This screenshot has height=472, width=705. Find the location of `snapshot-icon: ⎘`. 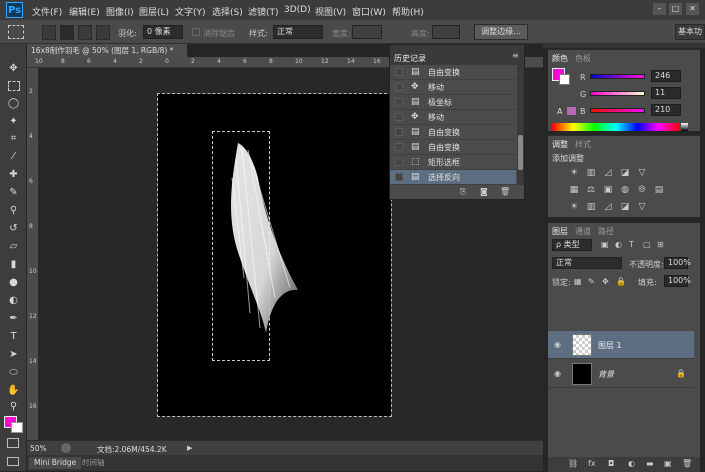

snapshot-icon: ⎘ is located at coordinates (463, 192).